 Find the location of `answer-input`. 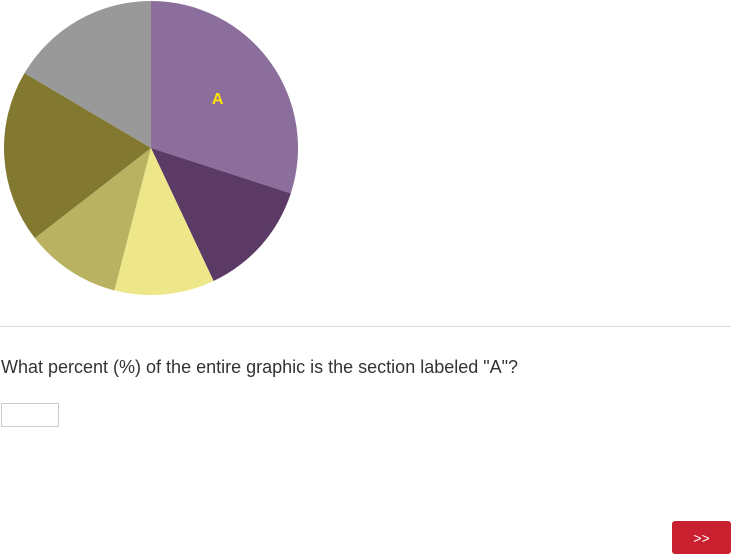

answer-input is located at coordinates (30, 415).